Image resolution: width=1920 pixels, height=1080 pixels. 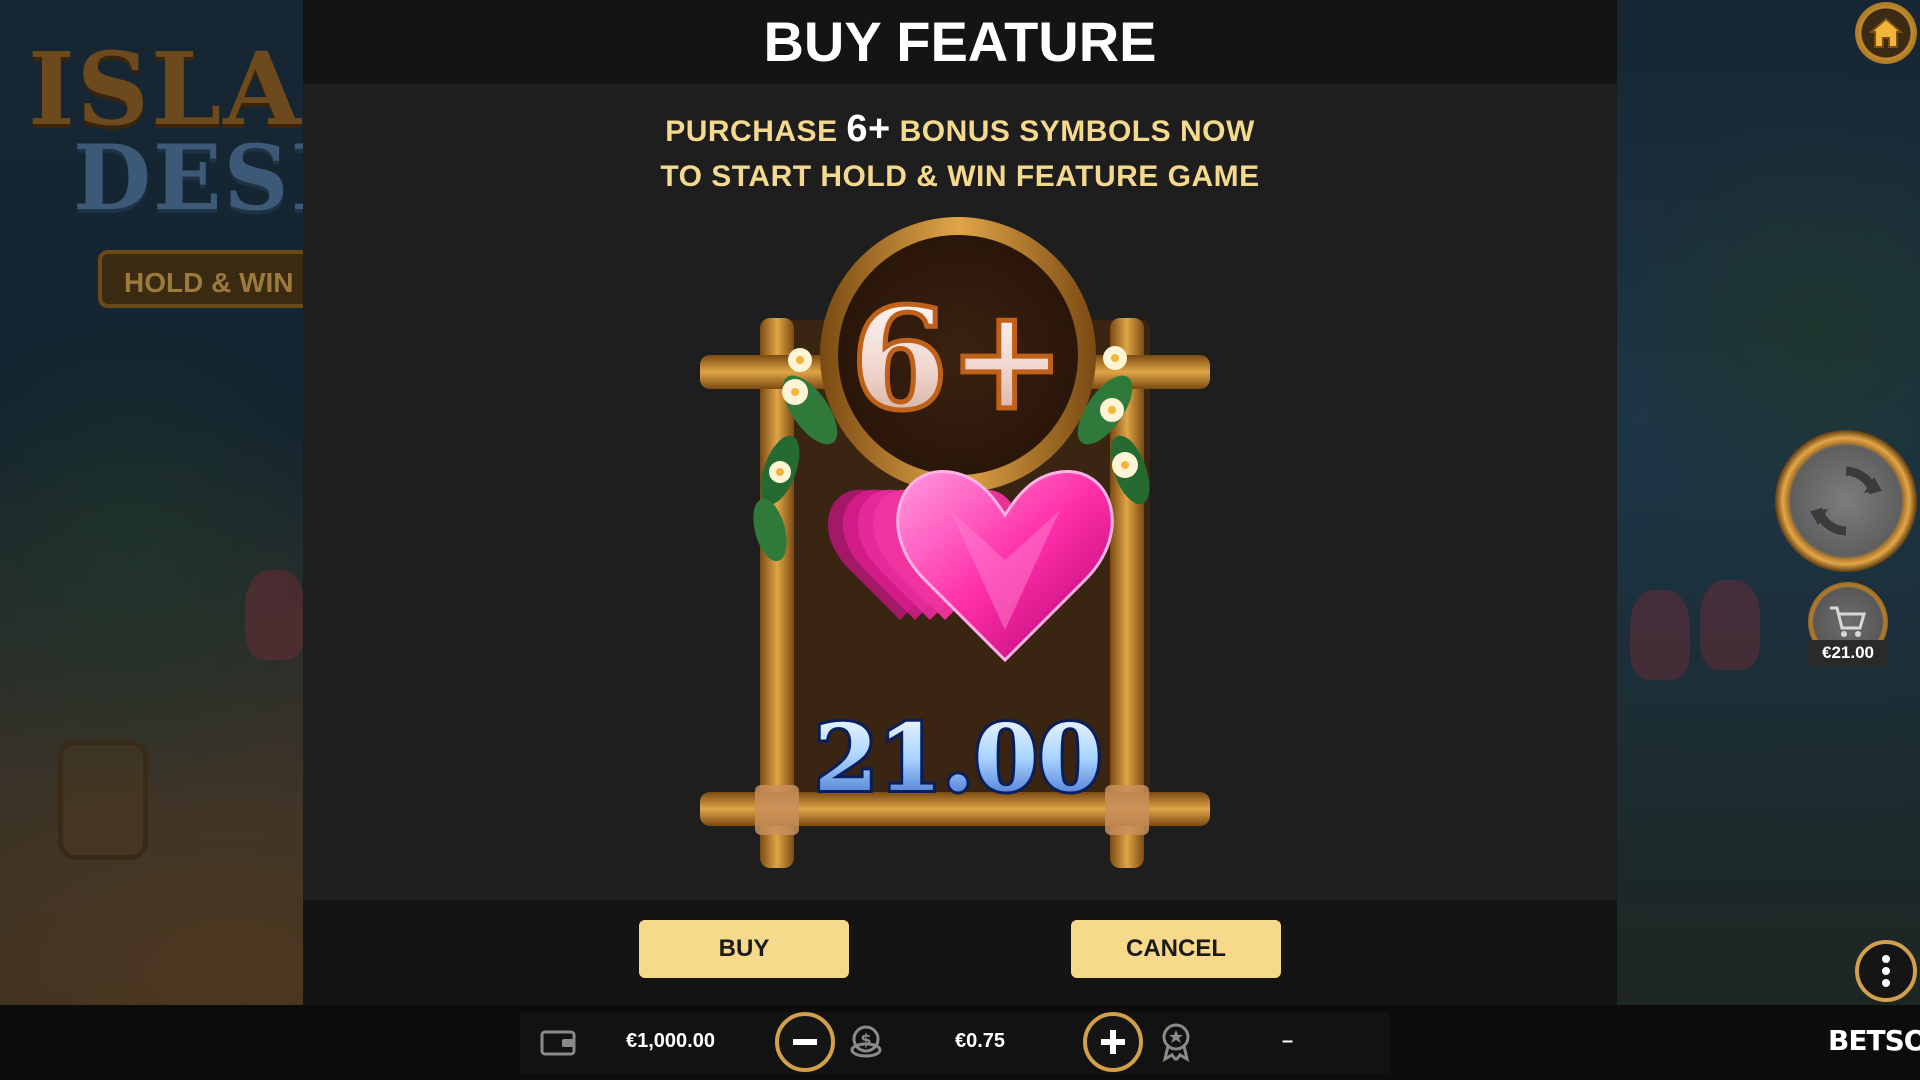 I want to click on badge-count-text: 6+, so click(x=958, y=360).